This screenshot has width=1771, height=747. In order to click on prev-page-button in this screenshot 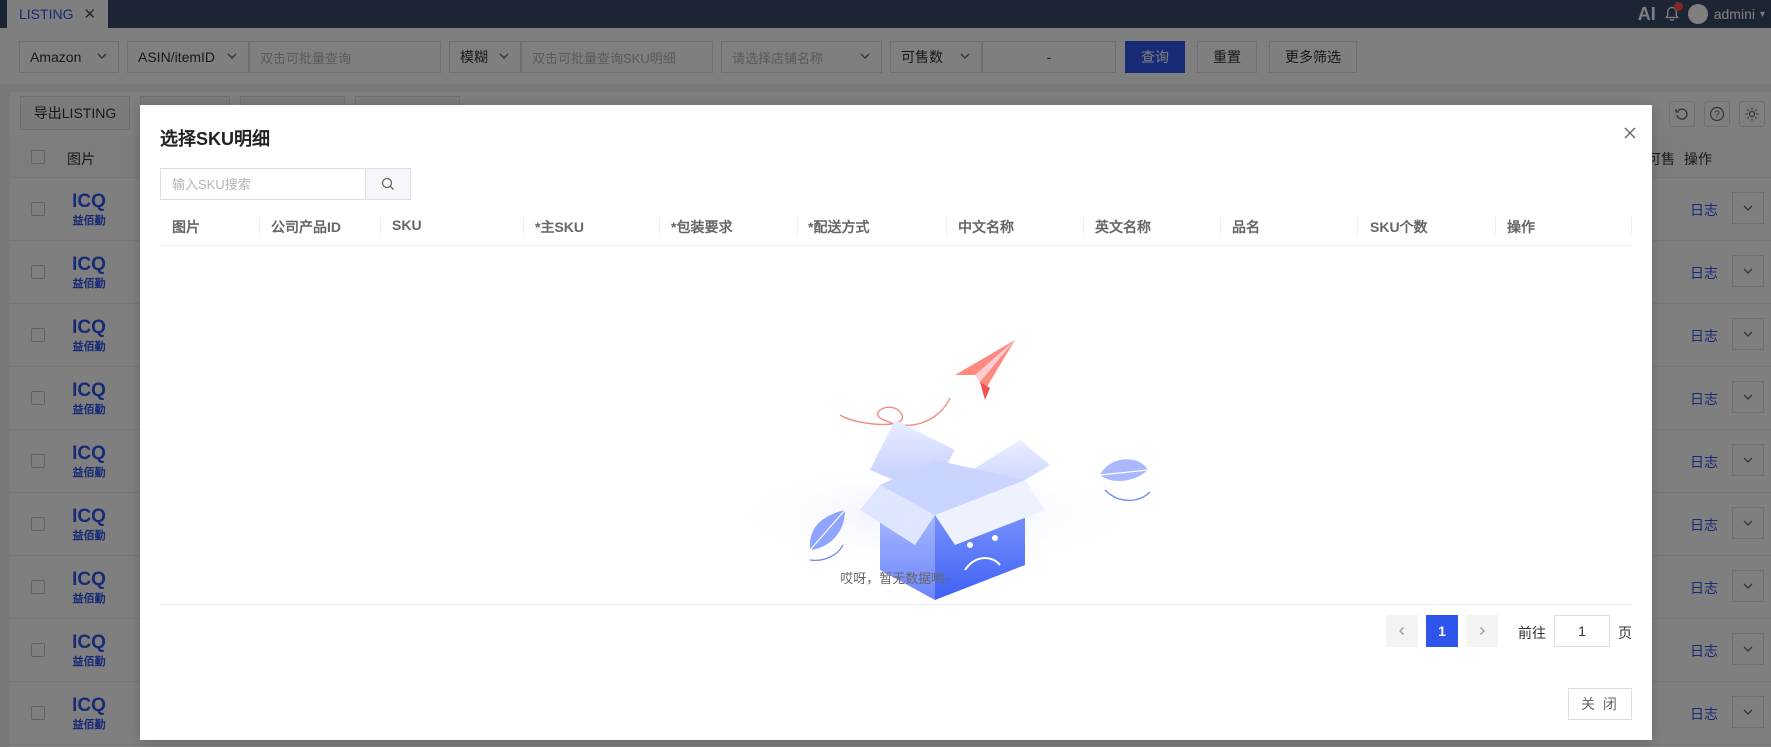, I will do `click(1402, 631)`.